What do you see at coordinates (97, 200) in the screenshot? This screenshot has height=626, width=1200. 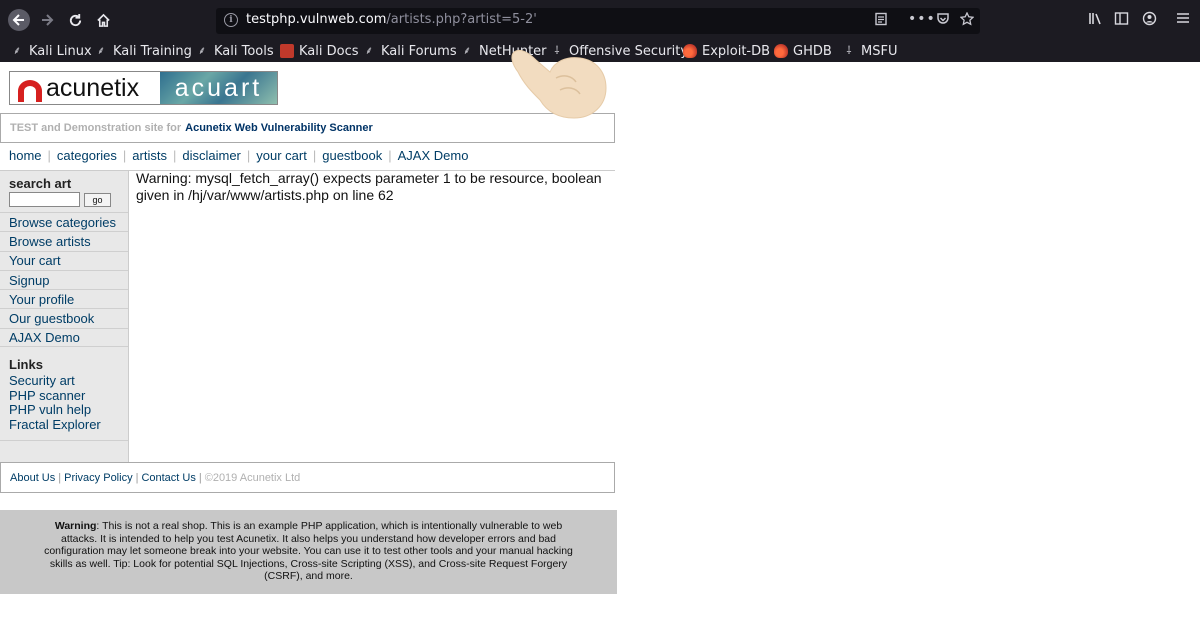 I see `search-go-button: go` at bounding box center [97, 200].